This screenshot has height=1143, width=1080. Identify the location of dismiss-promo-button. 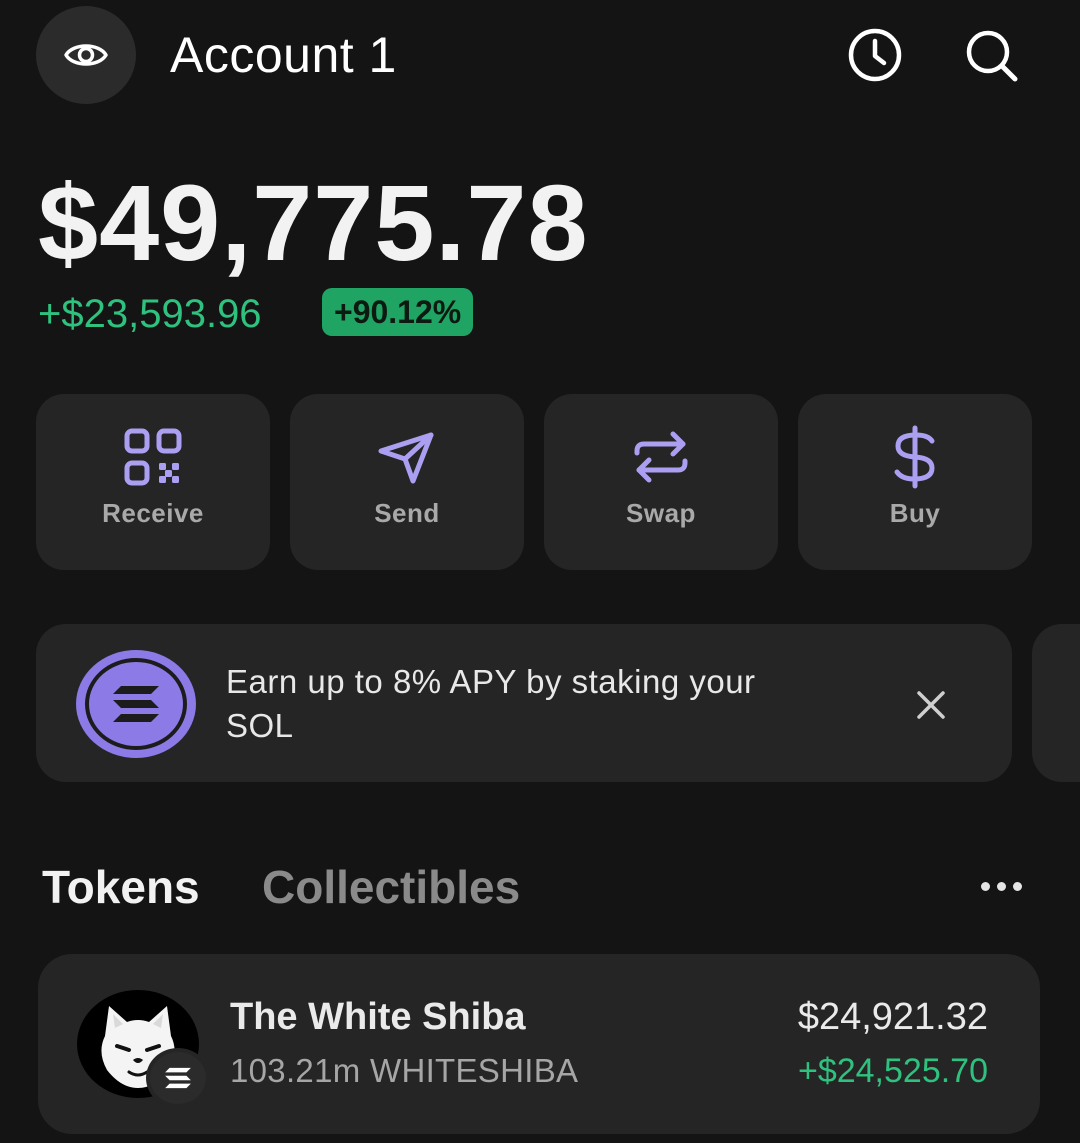
(931, 705).